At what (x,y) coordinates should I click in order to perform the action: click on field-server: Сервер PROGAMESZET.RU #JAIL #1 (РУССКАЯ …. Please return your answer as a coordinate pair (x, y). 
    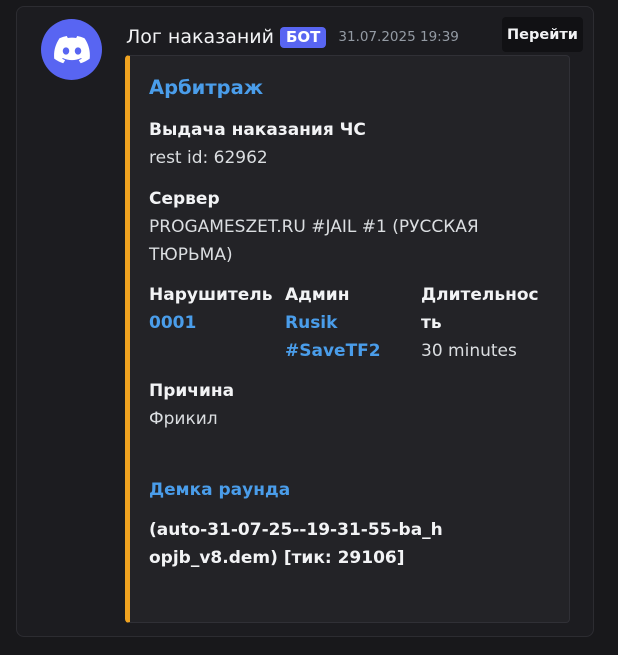
    Looking at the image, I should click on (344, 227).